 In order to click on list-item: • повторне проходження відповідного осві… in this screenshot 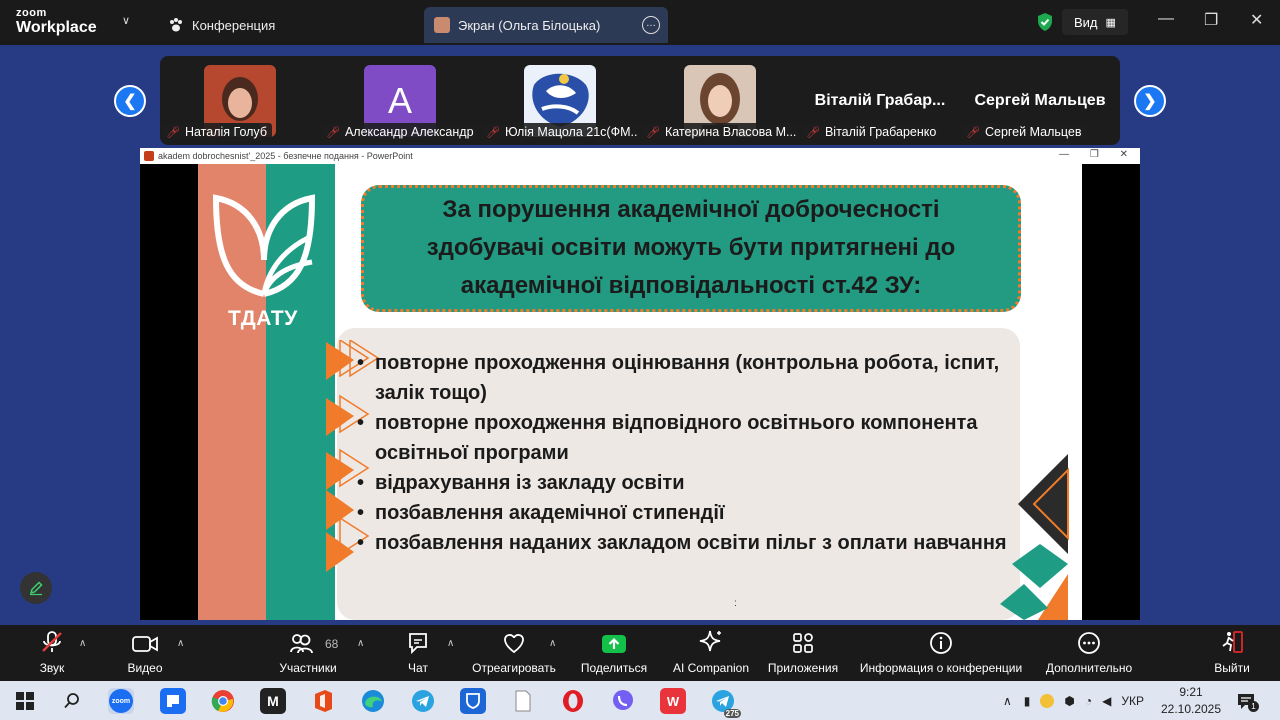, I will do `click(696, 438)`.